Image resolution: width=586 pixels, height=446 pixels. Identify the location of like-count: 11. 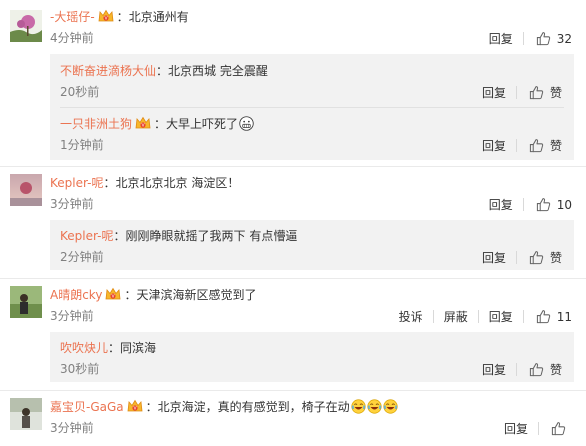
(564, 316).